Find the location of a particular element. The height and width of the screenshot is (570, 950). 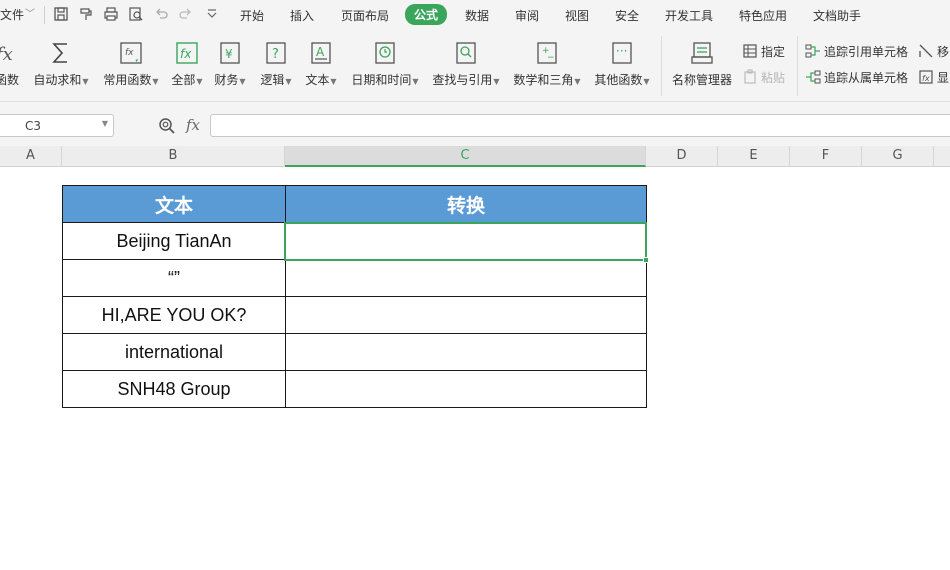

common-functions-button: fx 常用函数▼ is located at coordinates (131, 64).